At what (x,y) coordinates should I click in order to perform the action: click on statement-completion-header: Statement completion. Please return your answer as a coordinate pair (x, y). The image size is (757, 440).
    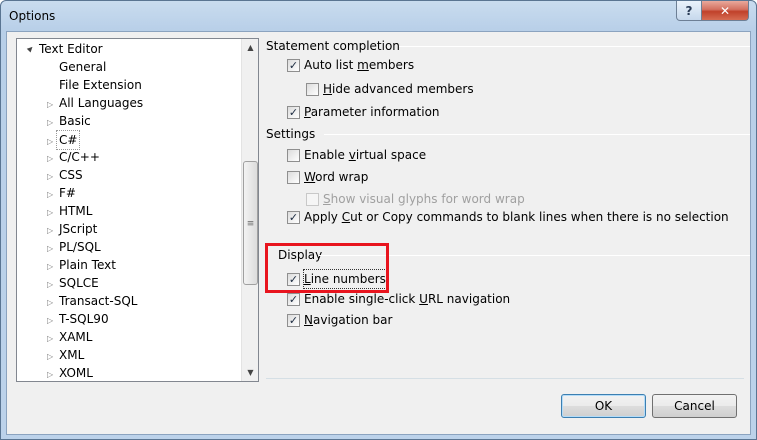
    Looking at the image, I should click on (333, 46).